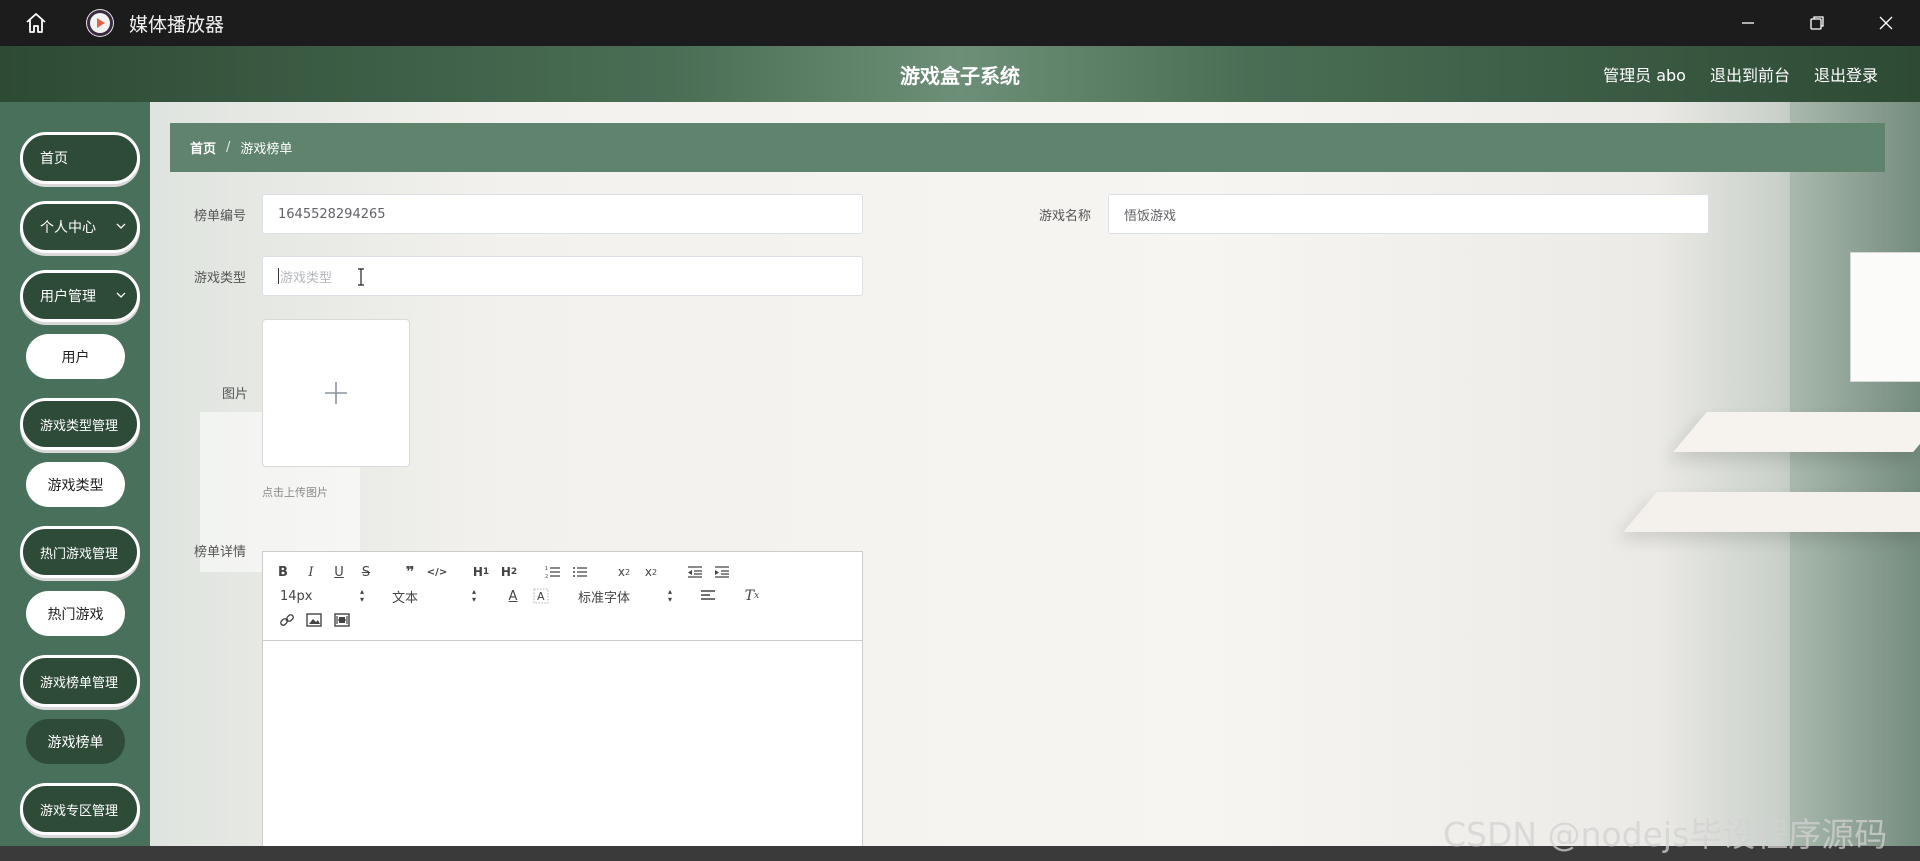 This screenshot has width=1920, height=861. Describe the element at coordinates (339, 572) in the screenshot. I see `underline-button: U` at that location.